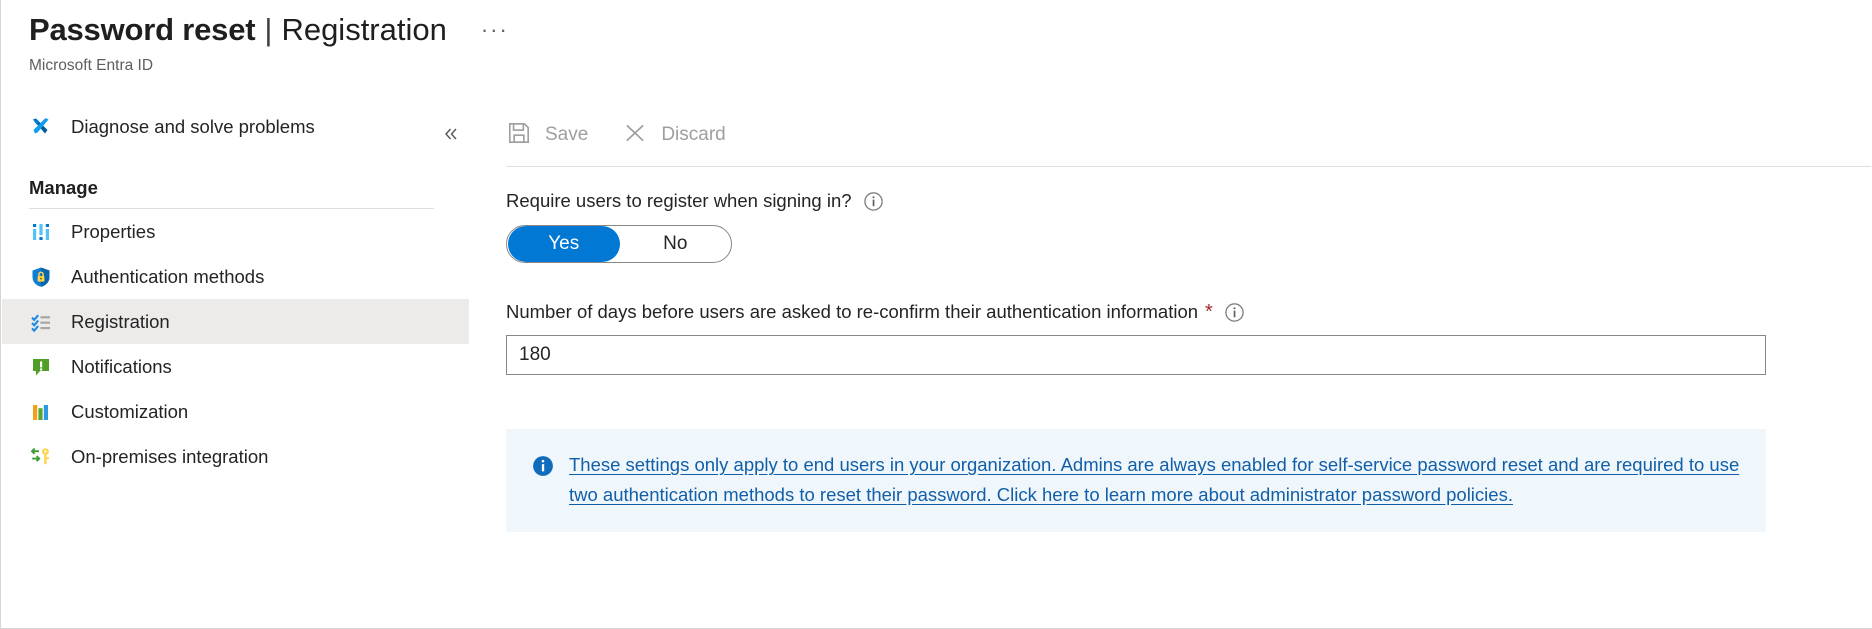  I want to click on notification-alert-icon, so click(41, 367).